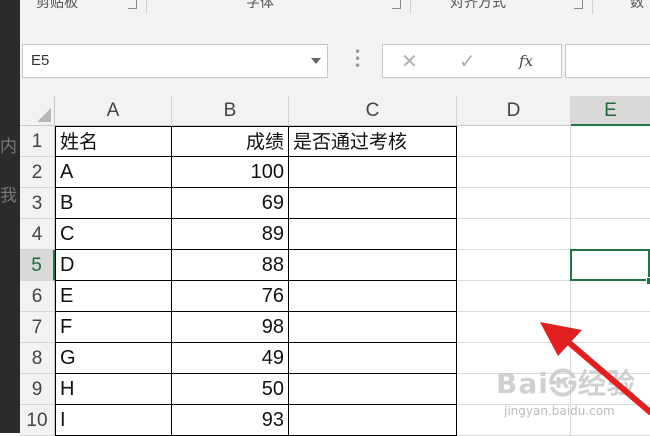 This screenshot has width=650, height=436. I want to click on name-box: E5, so click(175, 61).